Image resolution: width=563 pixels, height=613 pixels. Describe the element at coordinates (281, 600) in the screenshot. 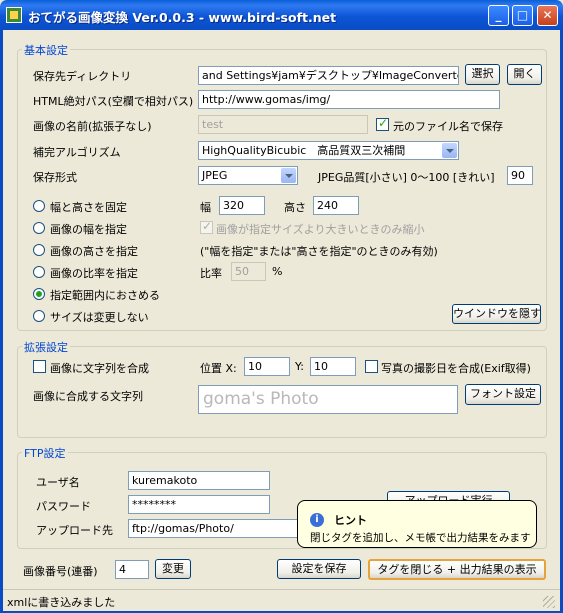

I see `status-bar: xmlに書き込みました` at that location.